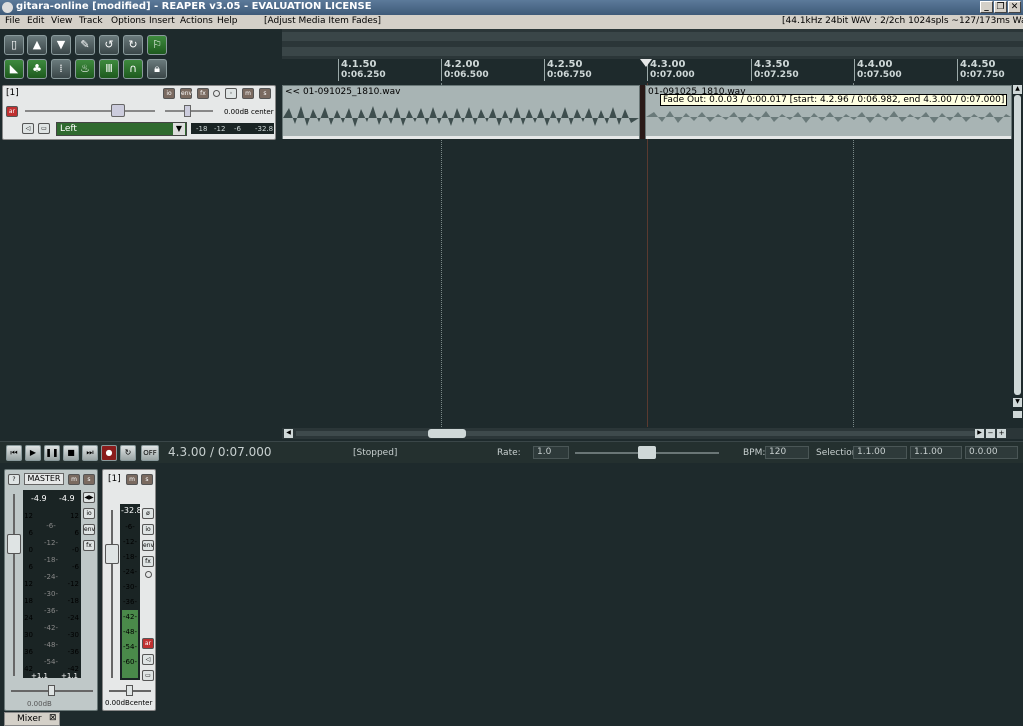 The image size is (1023, 726). Describe the element at coordinates (652, 44) in the screenshot. I see `region-marker-lanes` at that location.